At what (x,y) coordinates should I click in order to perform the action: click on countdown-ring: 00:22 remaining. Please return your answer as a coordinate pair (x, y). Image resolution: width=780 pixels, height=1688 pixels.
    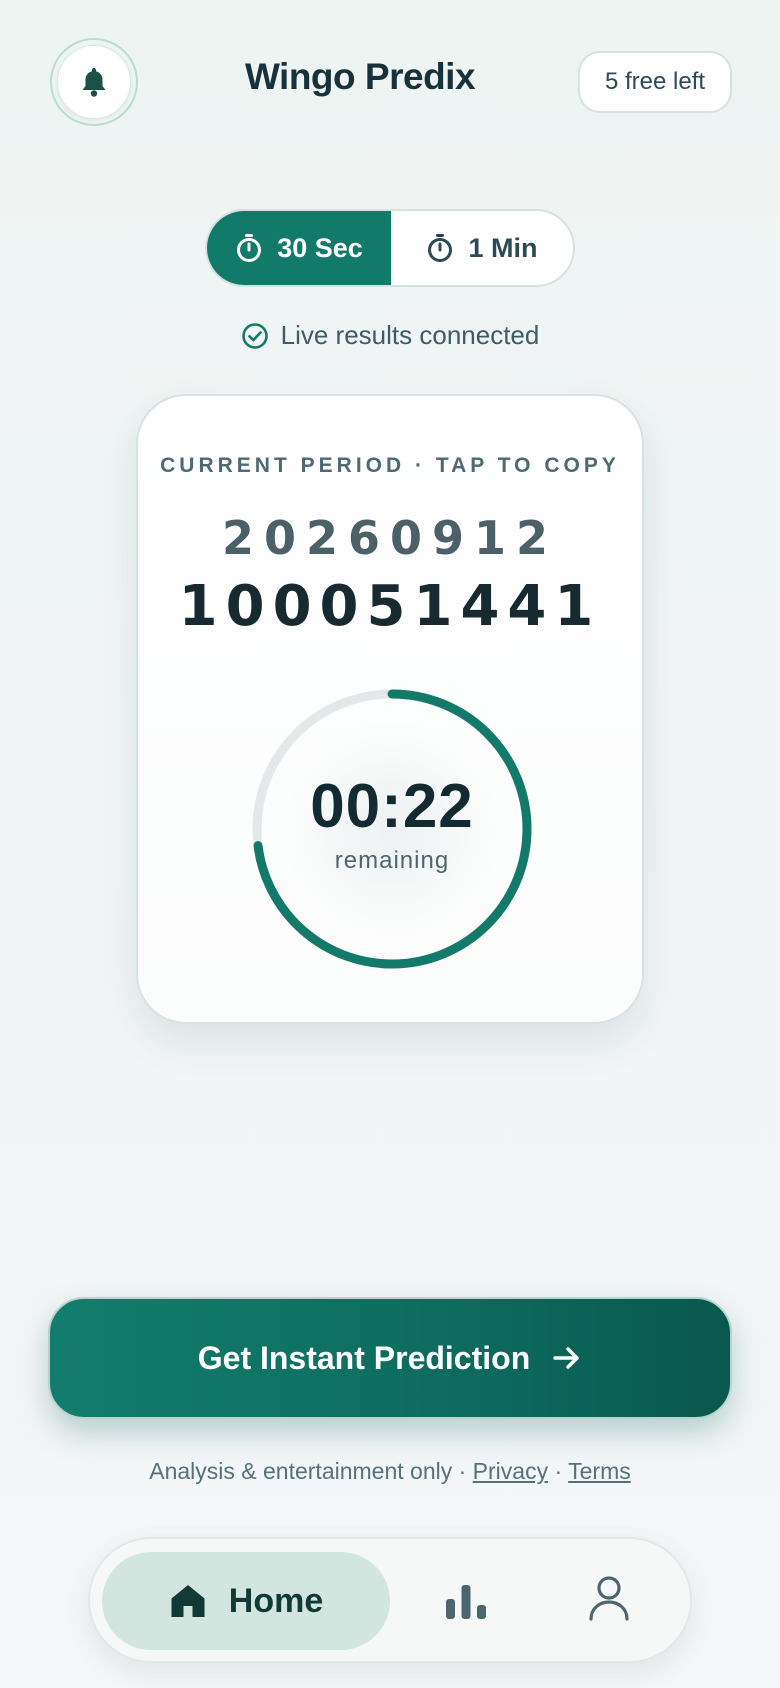
    Looking at the image, I should click on (392, 829).